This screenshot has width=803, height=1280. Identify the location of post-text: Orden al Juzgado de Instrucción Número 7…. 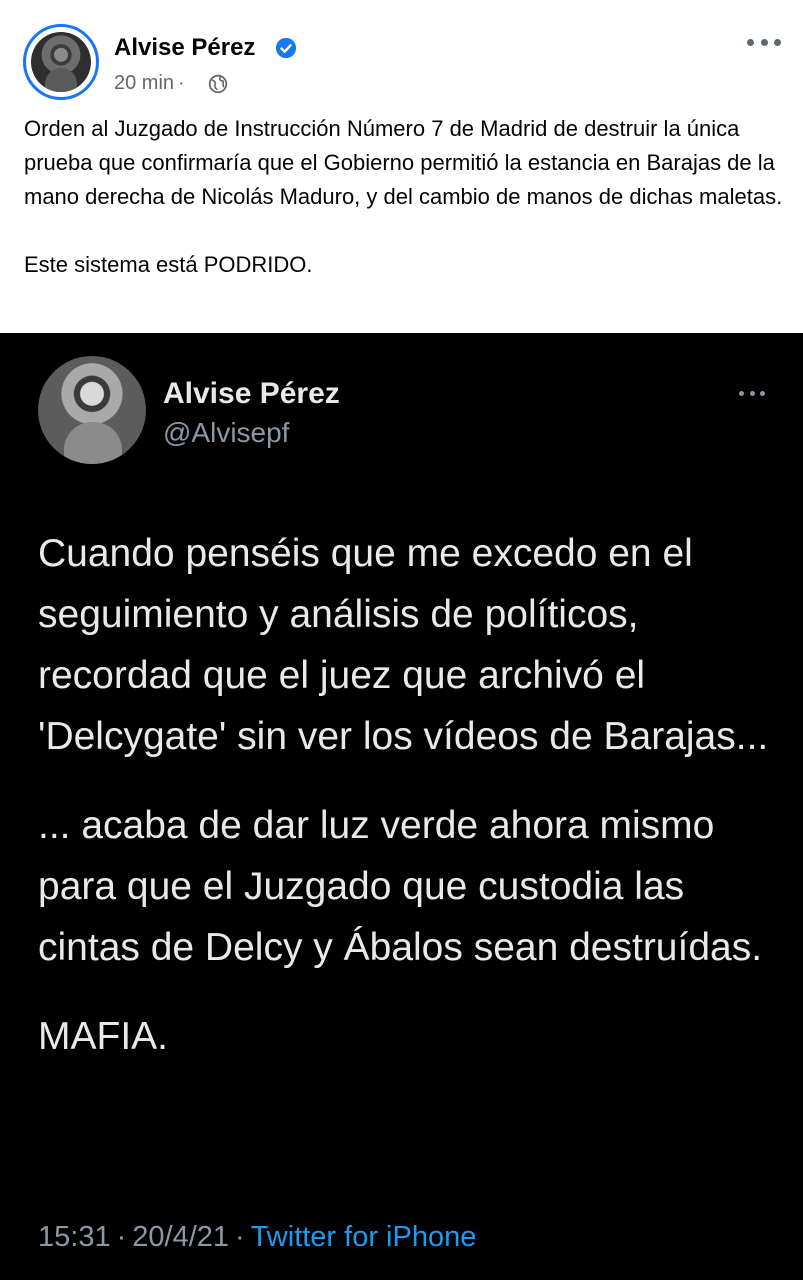
(404, 197).